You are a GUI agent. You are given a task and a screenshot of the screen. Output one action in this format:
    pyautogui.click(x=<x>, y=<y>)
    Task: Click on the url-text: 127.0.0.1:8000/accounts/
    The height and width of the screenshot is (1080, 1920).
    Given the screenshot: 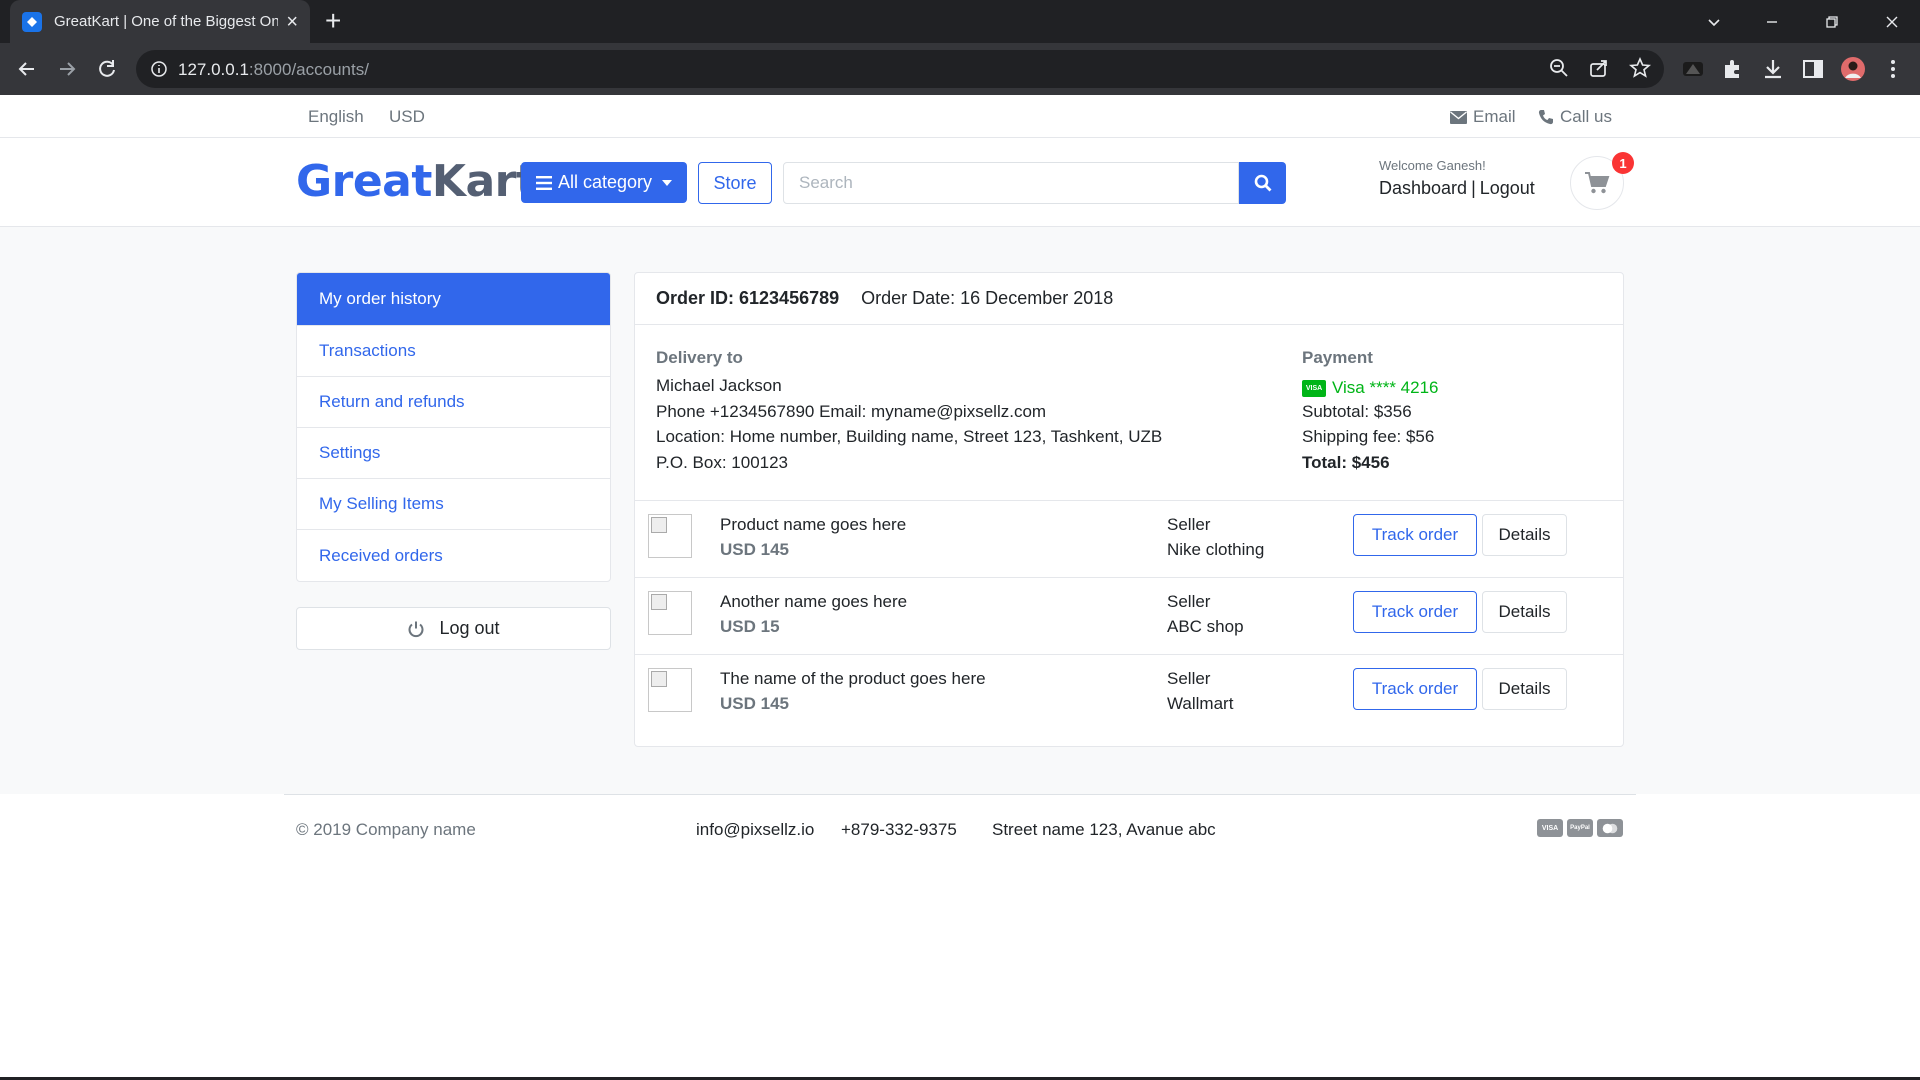 What is the action you would take?
    pyautogui.click(x=273, y=69)
    